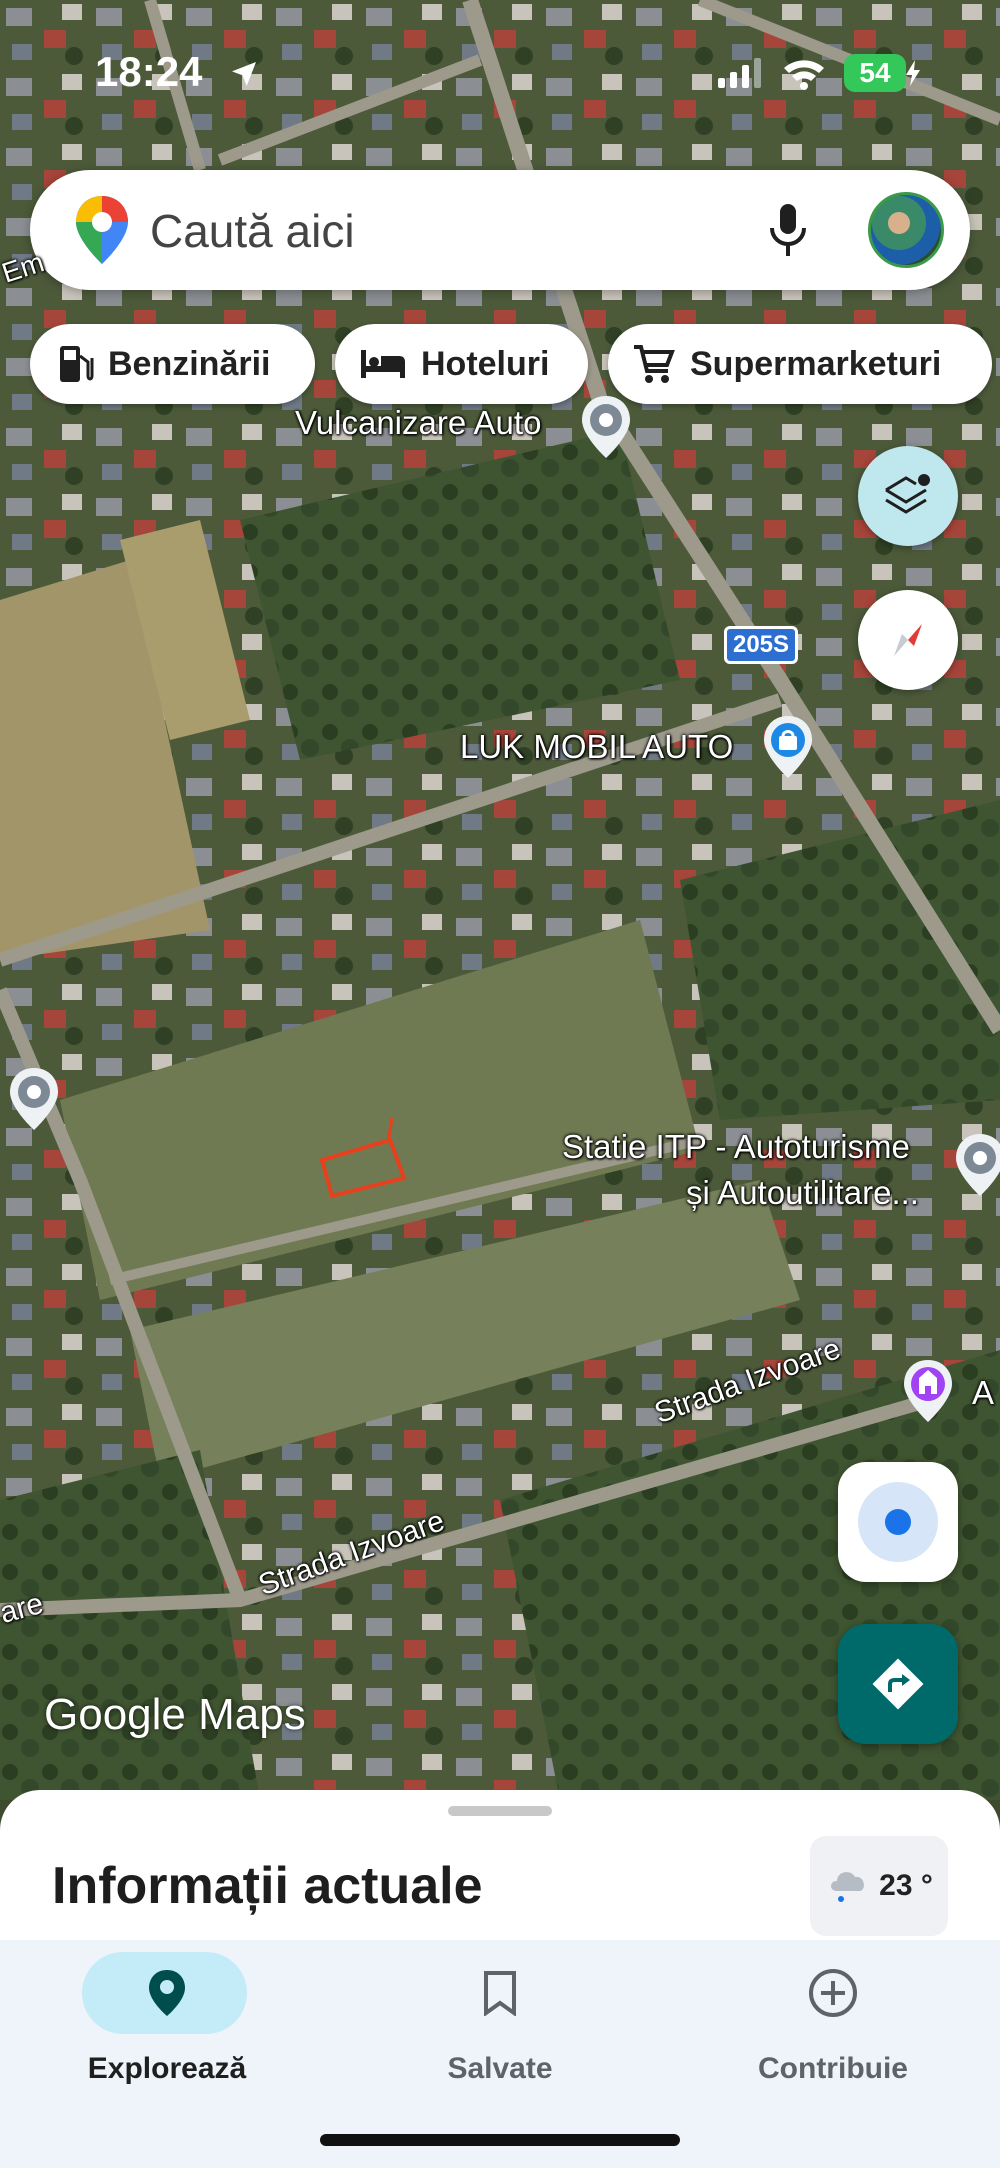  Describe the element at coordinates (167, 1993) in the screenshot. I see `location-pin-icon` at that location.